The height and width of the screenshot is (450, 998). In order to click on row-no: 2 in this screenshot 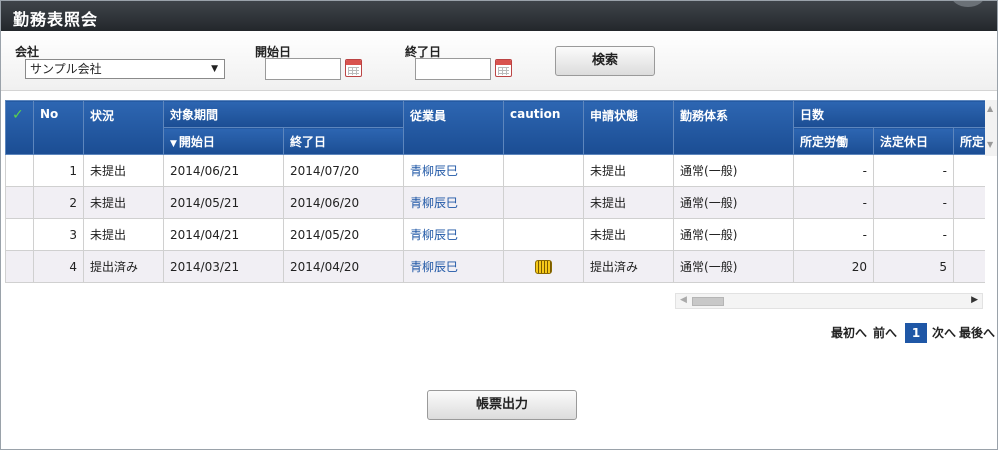, I will do `click(58, 202)`.